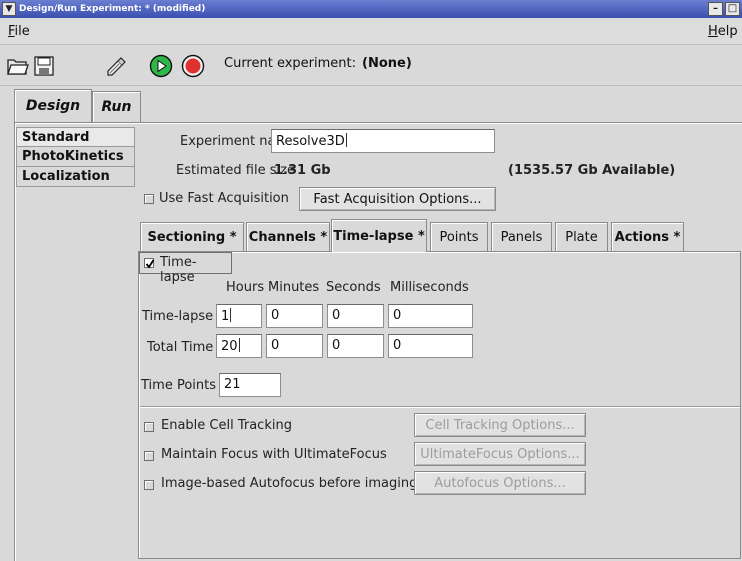 Image resolution: width=742 pixels, height=561 pixels. What do you see at coordinates (429, 287) in the screenshot?
I see `col-header-milliseconds: Milliseconds` at bounding box center [429, 287].